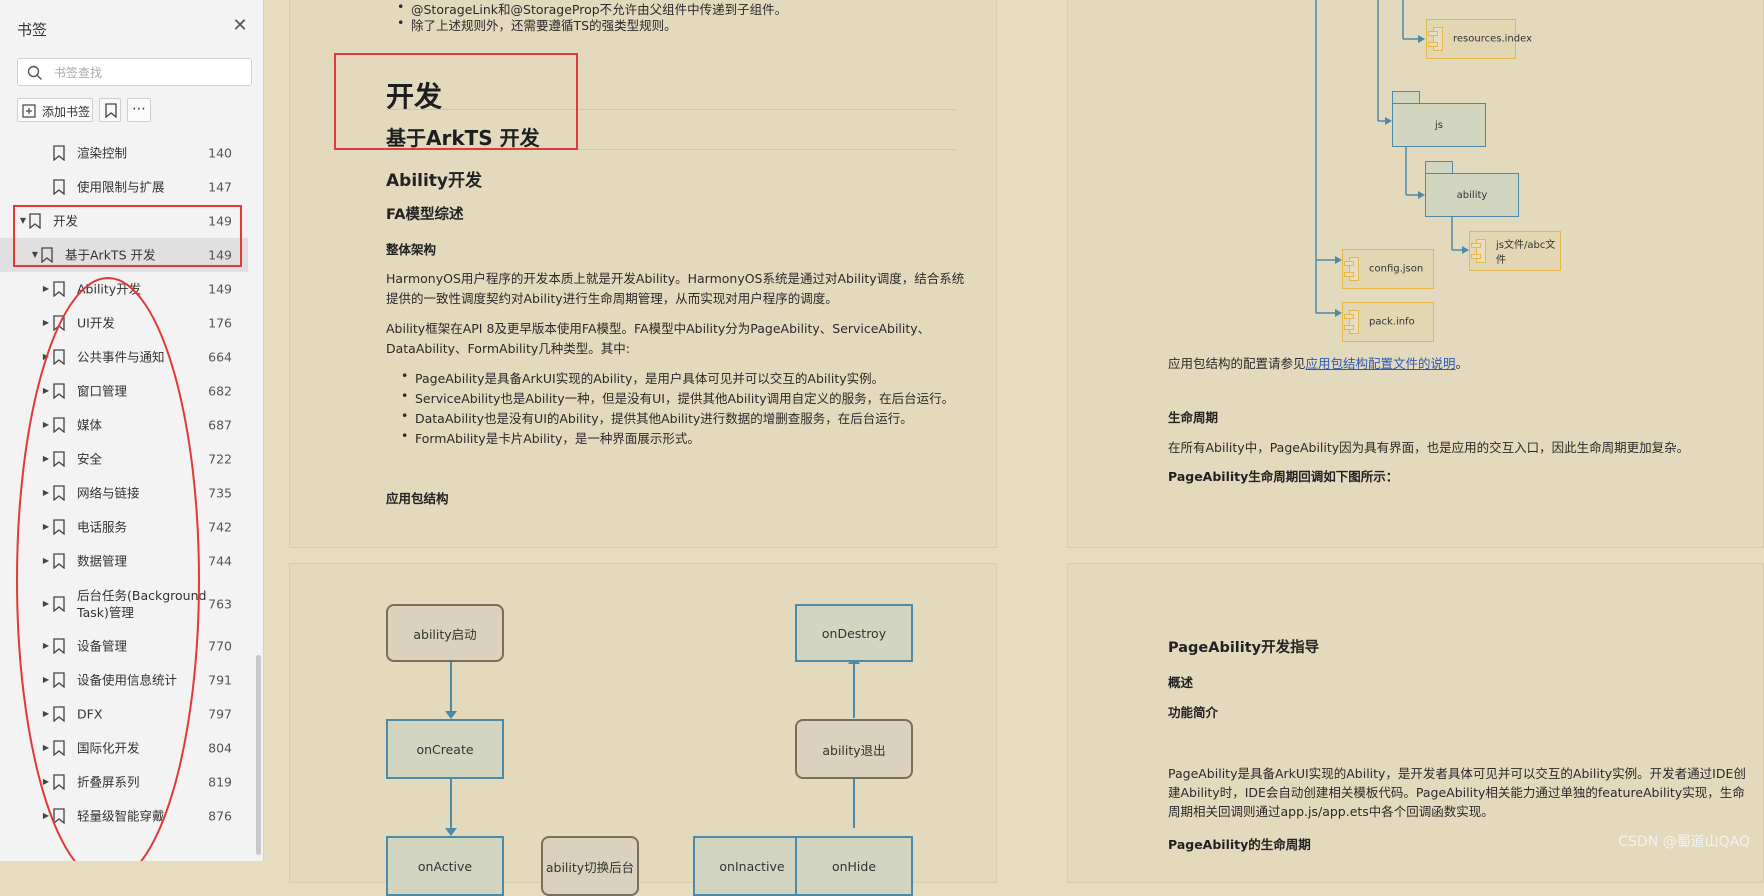  Describe the element at coordinates (854, 866) in the screenshot. I see `node-on-hide: onHide` at that location.